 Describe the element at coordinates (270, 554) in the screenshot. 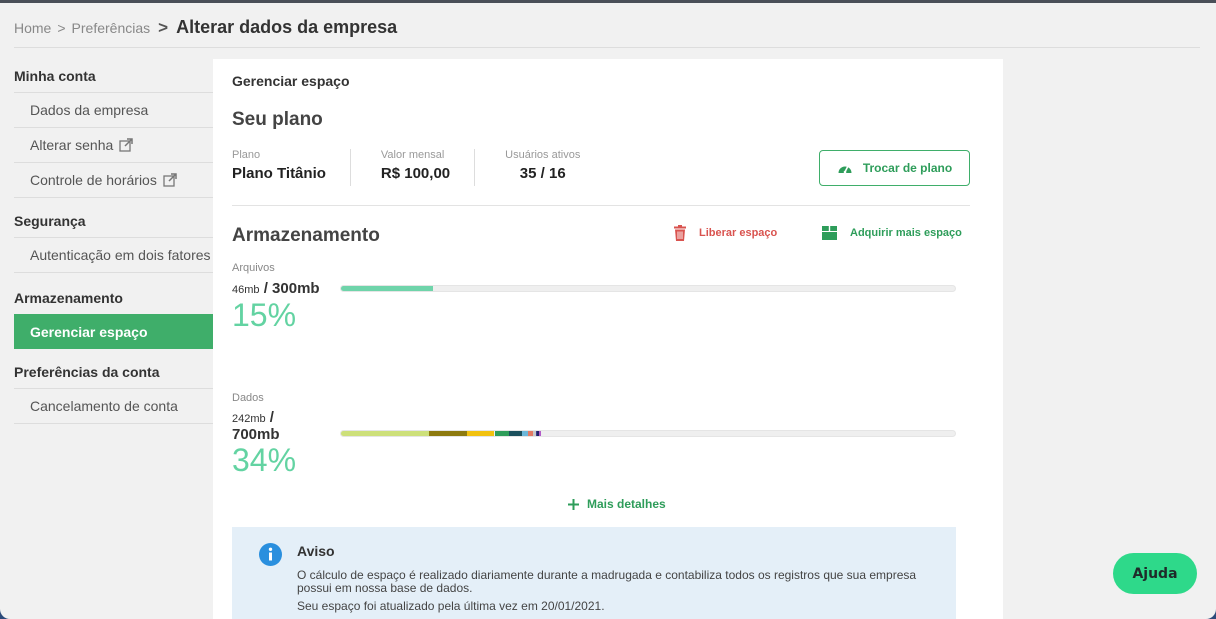

I see `info-icon` at that location.